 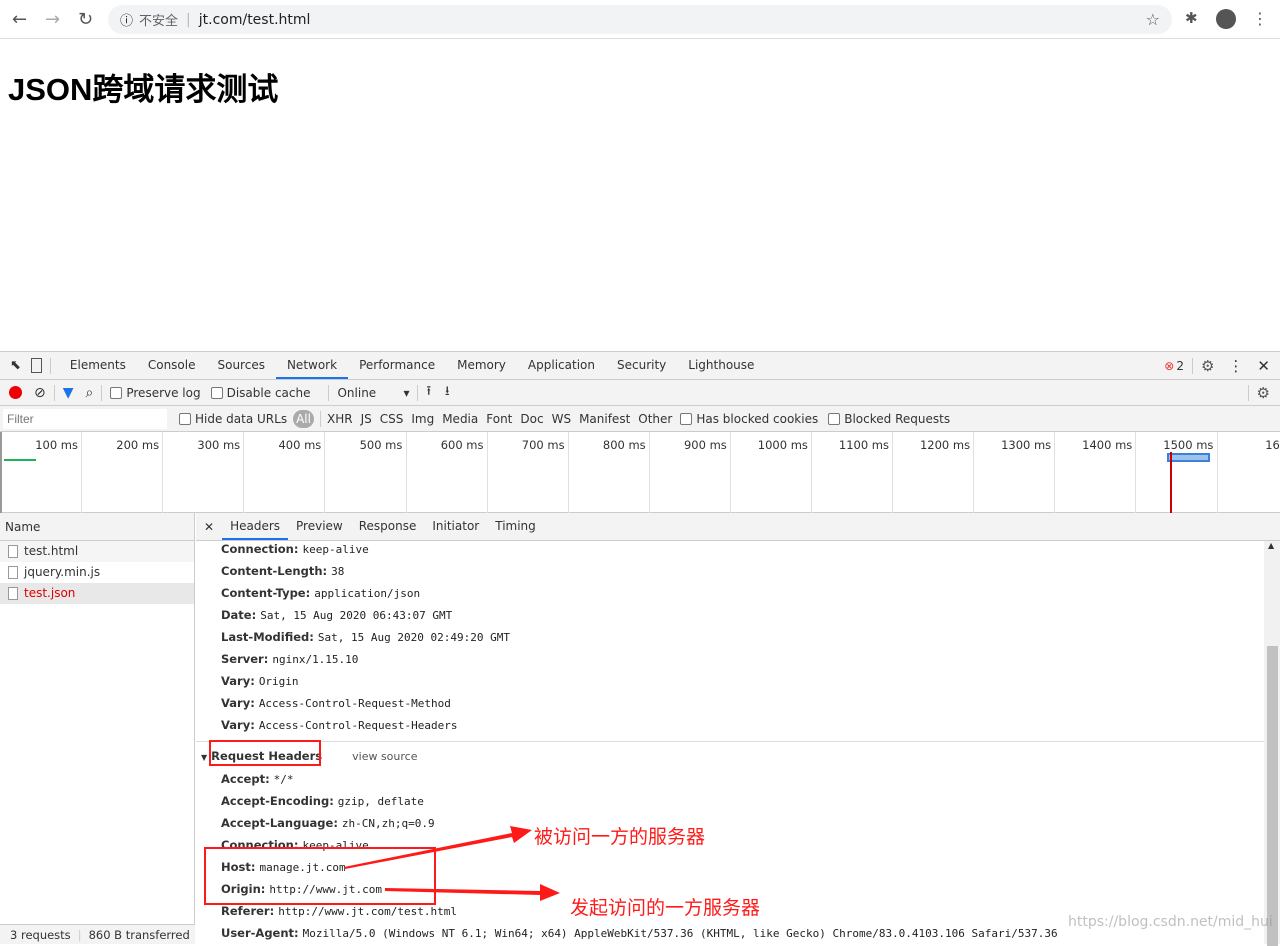 I want to click on watermark: https://blog.csdn.net/mid_hui, so click(x=1170, y=922).